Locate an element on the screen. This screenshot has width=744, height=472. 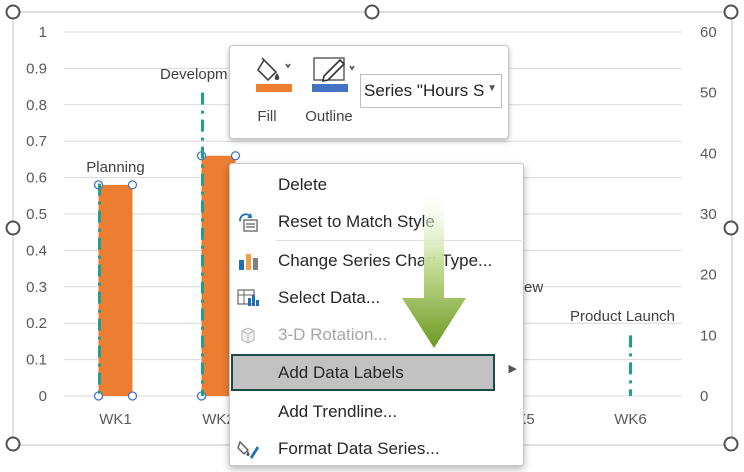
left-axis-tick-label: 0.3 is located at coordinates (36, 287).